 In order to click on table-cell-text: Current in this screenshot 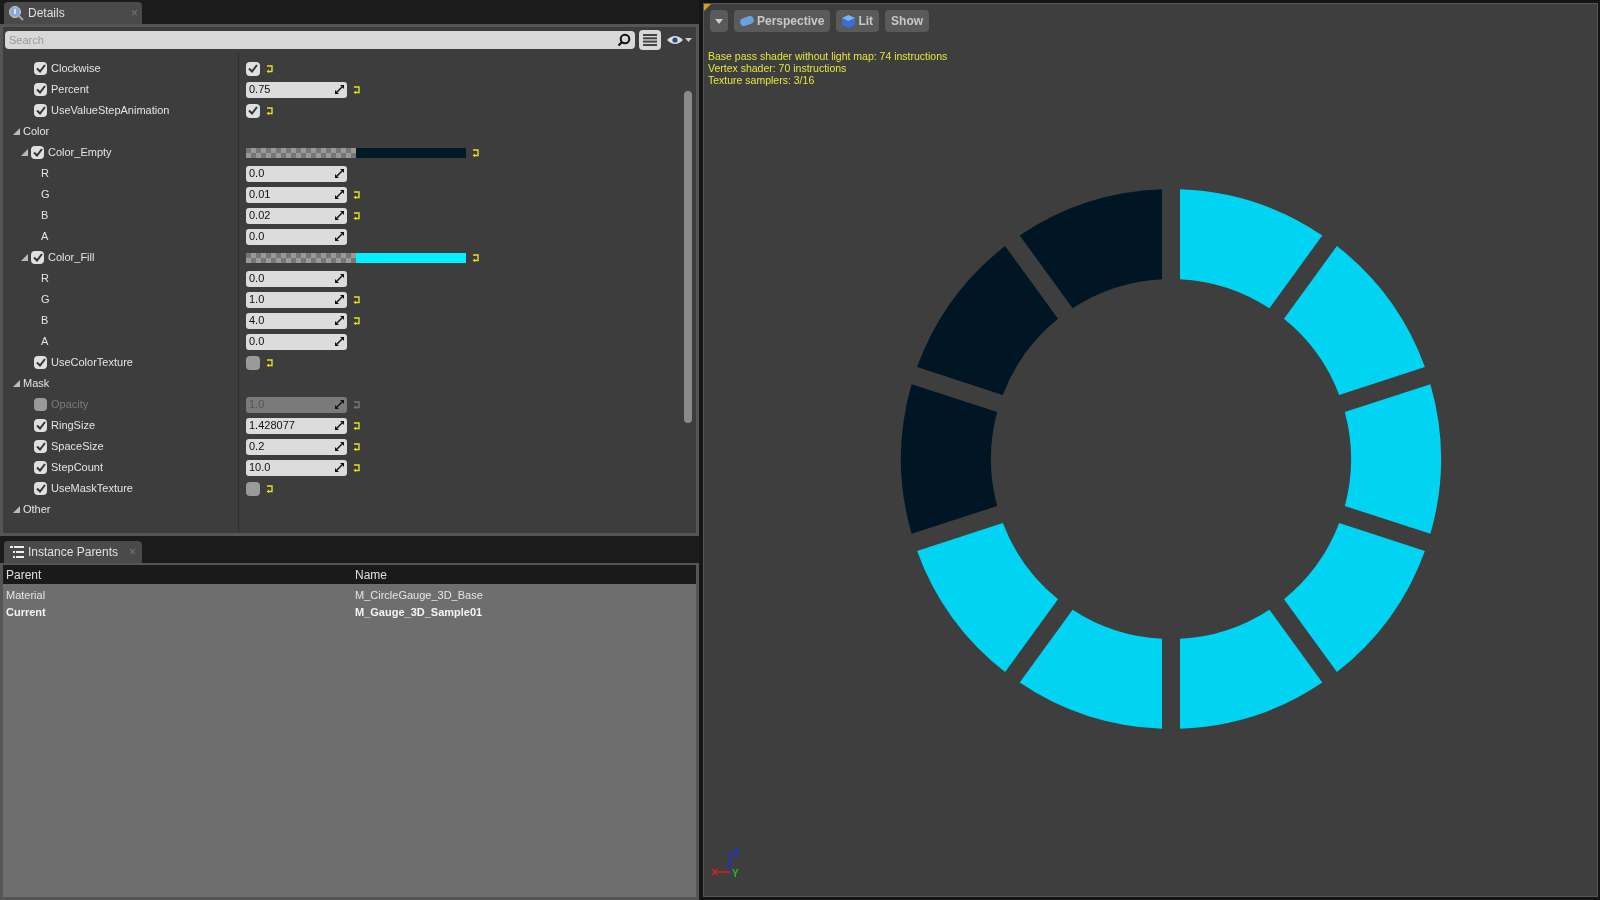, I will do `click(26, 613)`.